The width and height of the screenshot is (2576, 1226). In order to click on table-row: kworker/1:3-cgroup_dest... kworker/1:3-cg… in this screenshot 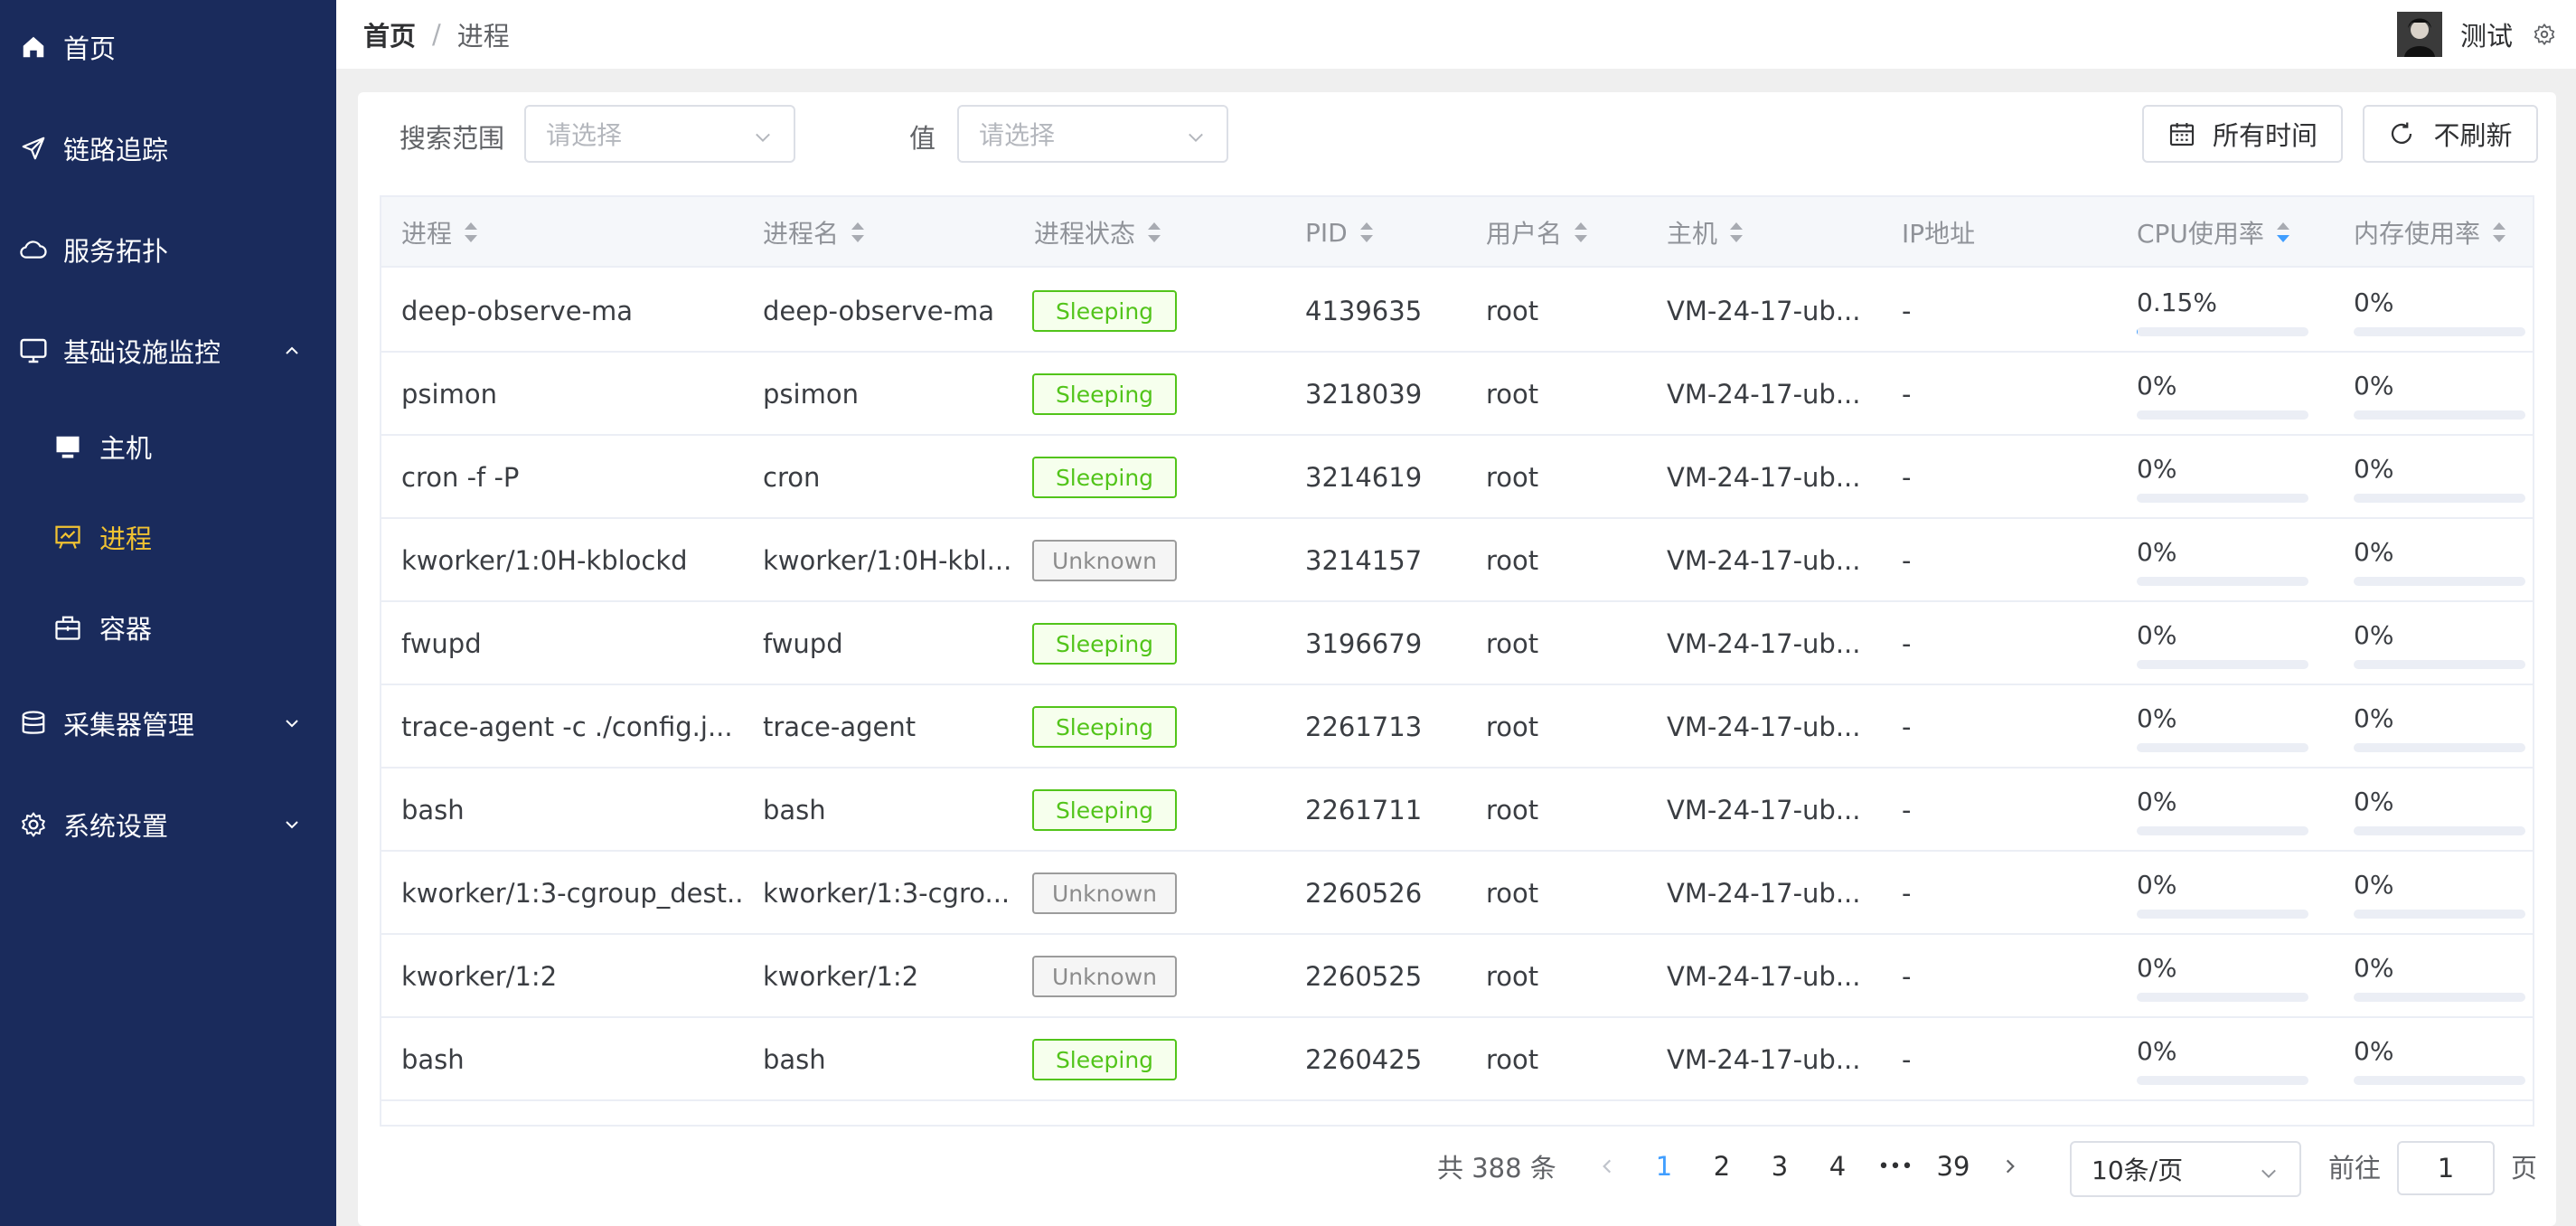, I will do `click(1457, 893)`.